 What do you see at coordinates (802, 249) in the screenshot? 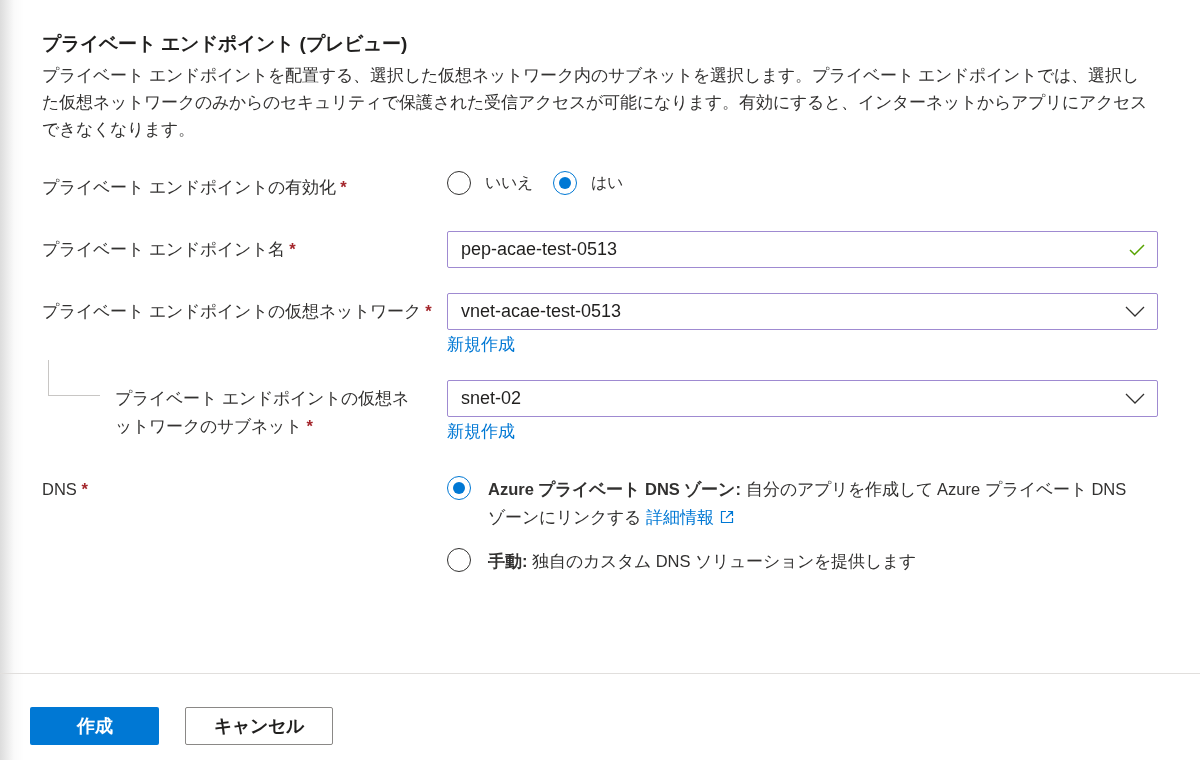
I see `text-field: pep-acae-test-0513` at bounding box center [802, 249].